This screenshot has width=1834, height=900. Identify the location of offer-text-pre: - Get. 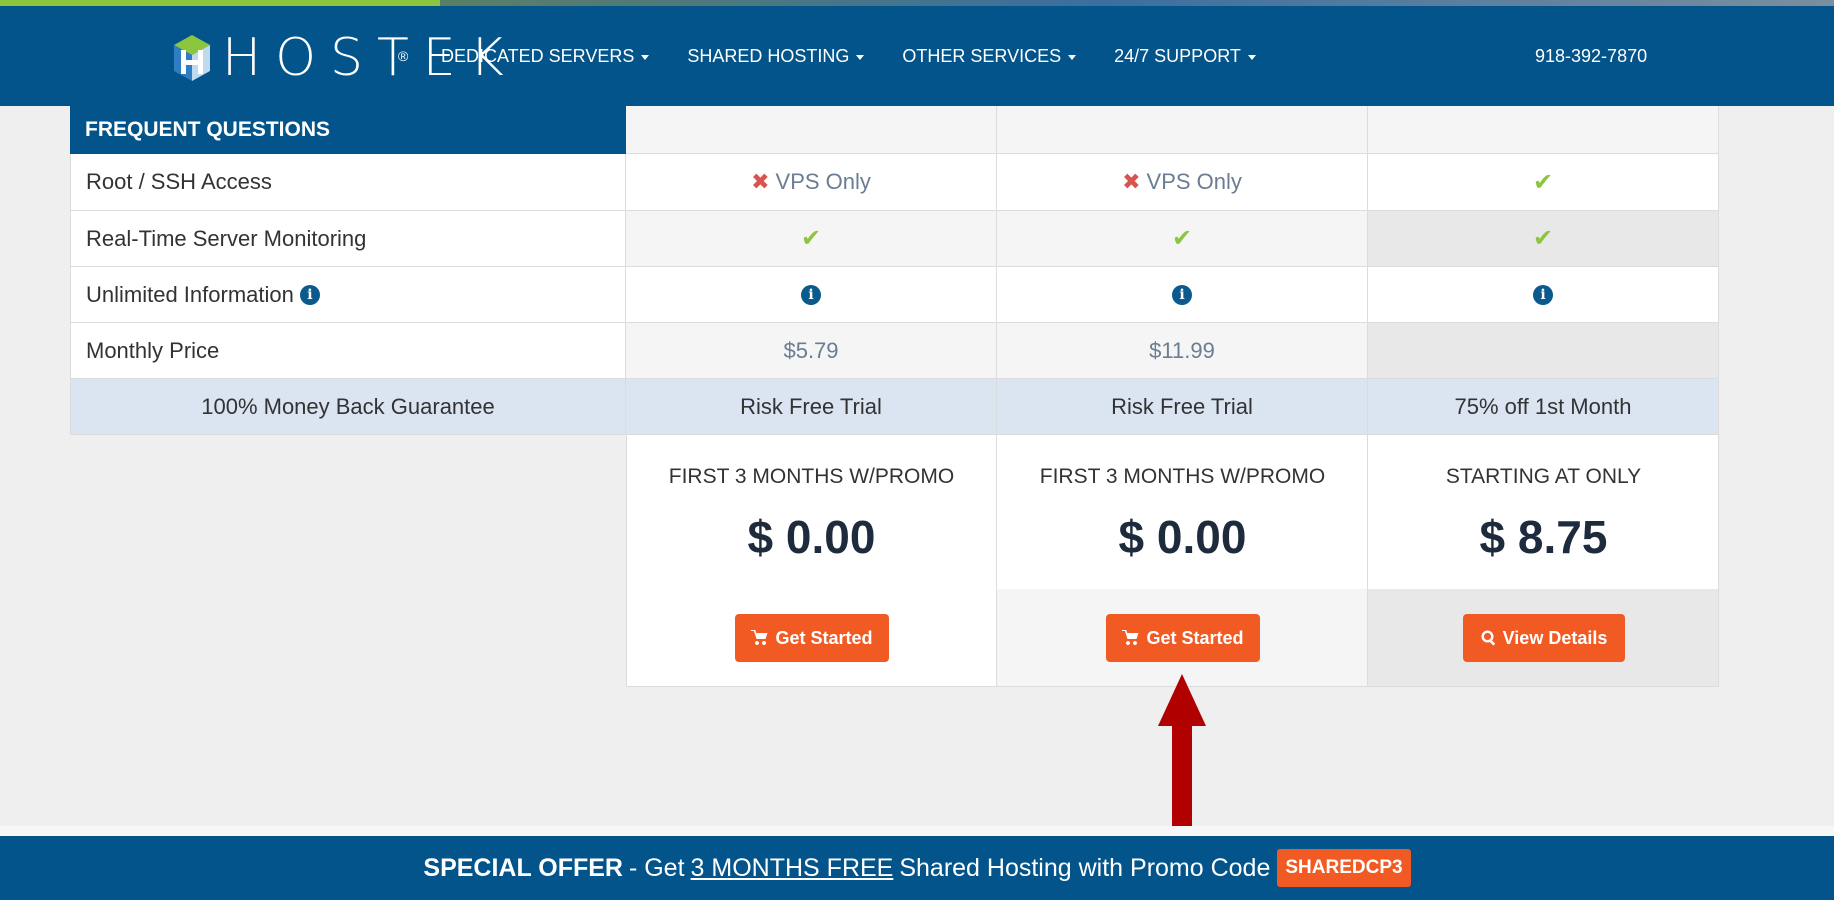
(656, 867).